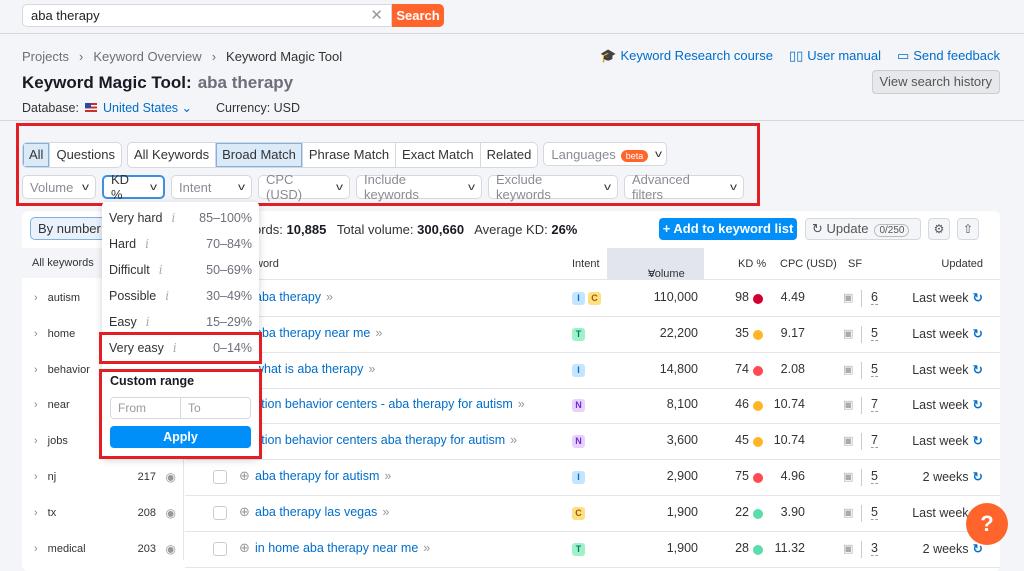 The width and height of the screenshot is (1024, 571). What do you see at coordinates (808, 264) in the screenshot?
I see `header-cpc: CPC (USD)` at bounding box center [808, 264].